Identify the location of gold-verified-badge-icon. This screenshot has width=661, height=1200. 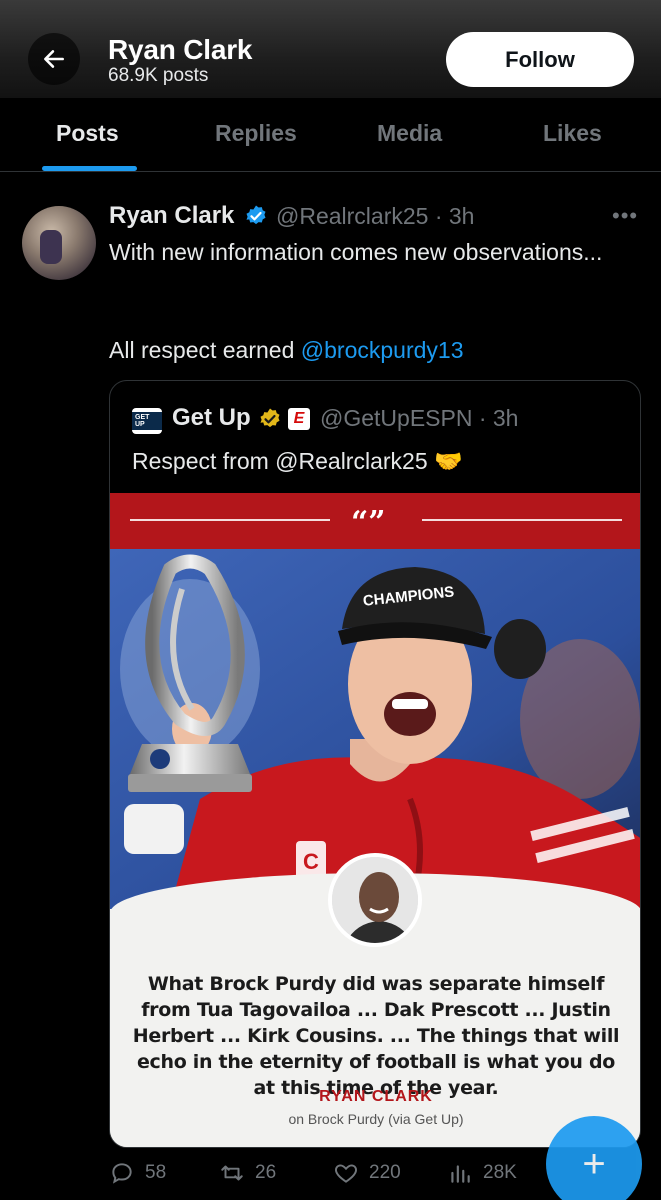
(270, 418).